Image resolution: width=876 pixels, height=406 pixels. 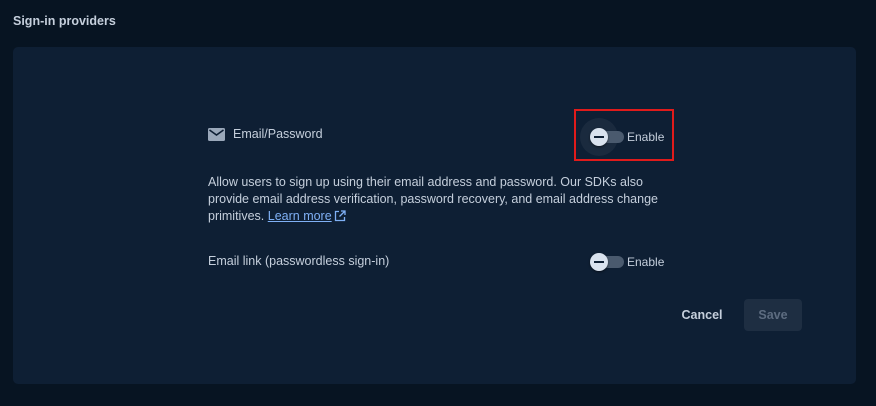 I want to click on provider-email-link: Email link (passwordless sign-in), so click(x=298, y=261).